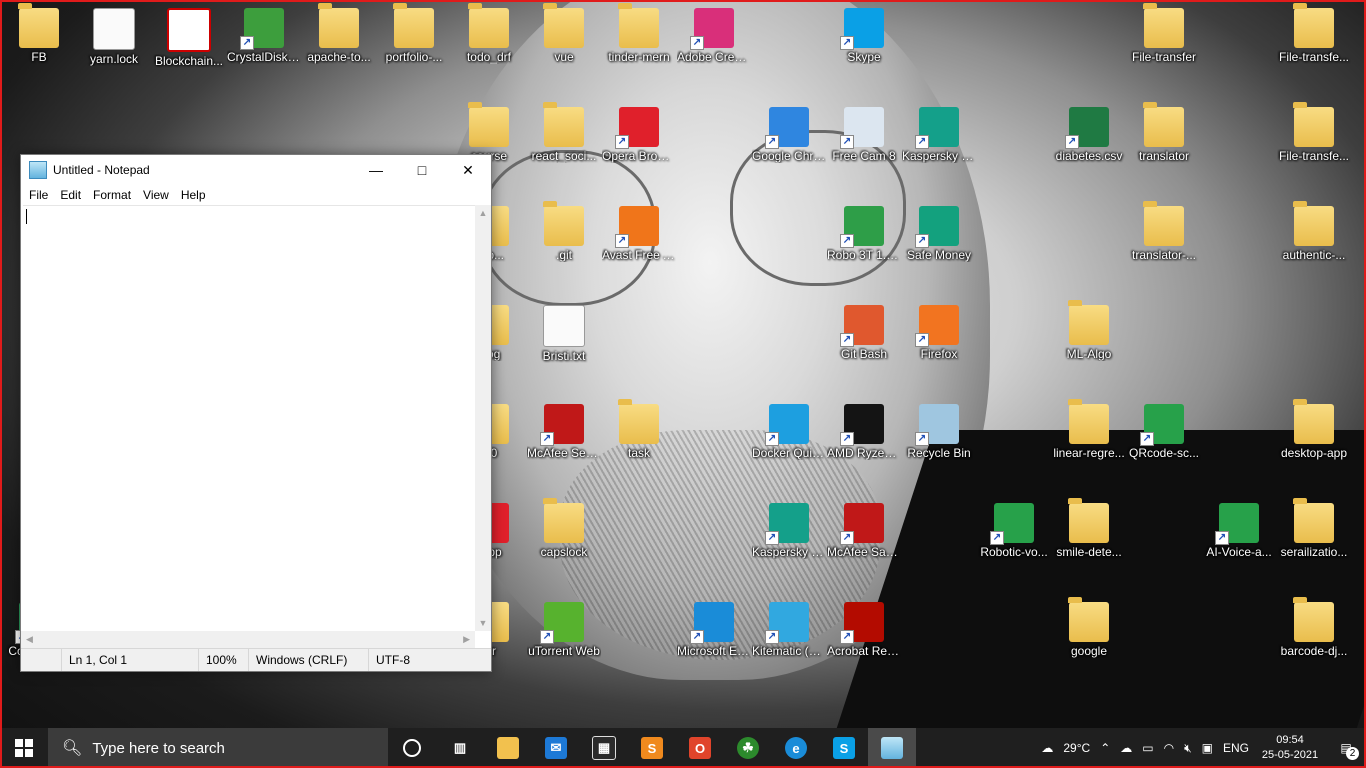 The image size is (1366, 768). Describe the element at coordinates (158, 195) in the screenshot. I see `menu-view: View` at that location.